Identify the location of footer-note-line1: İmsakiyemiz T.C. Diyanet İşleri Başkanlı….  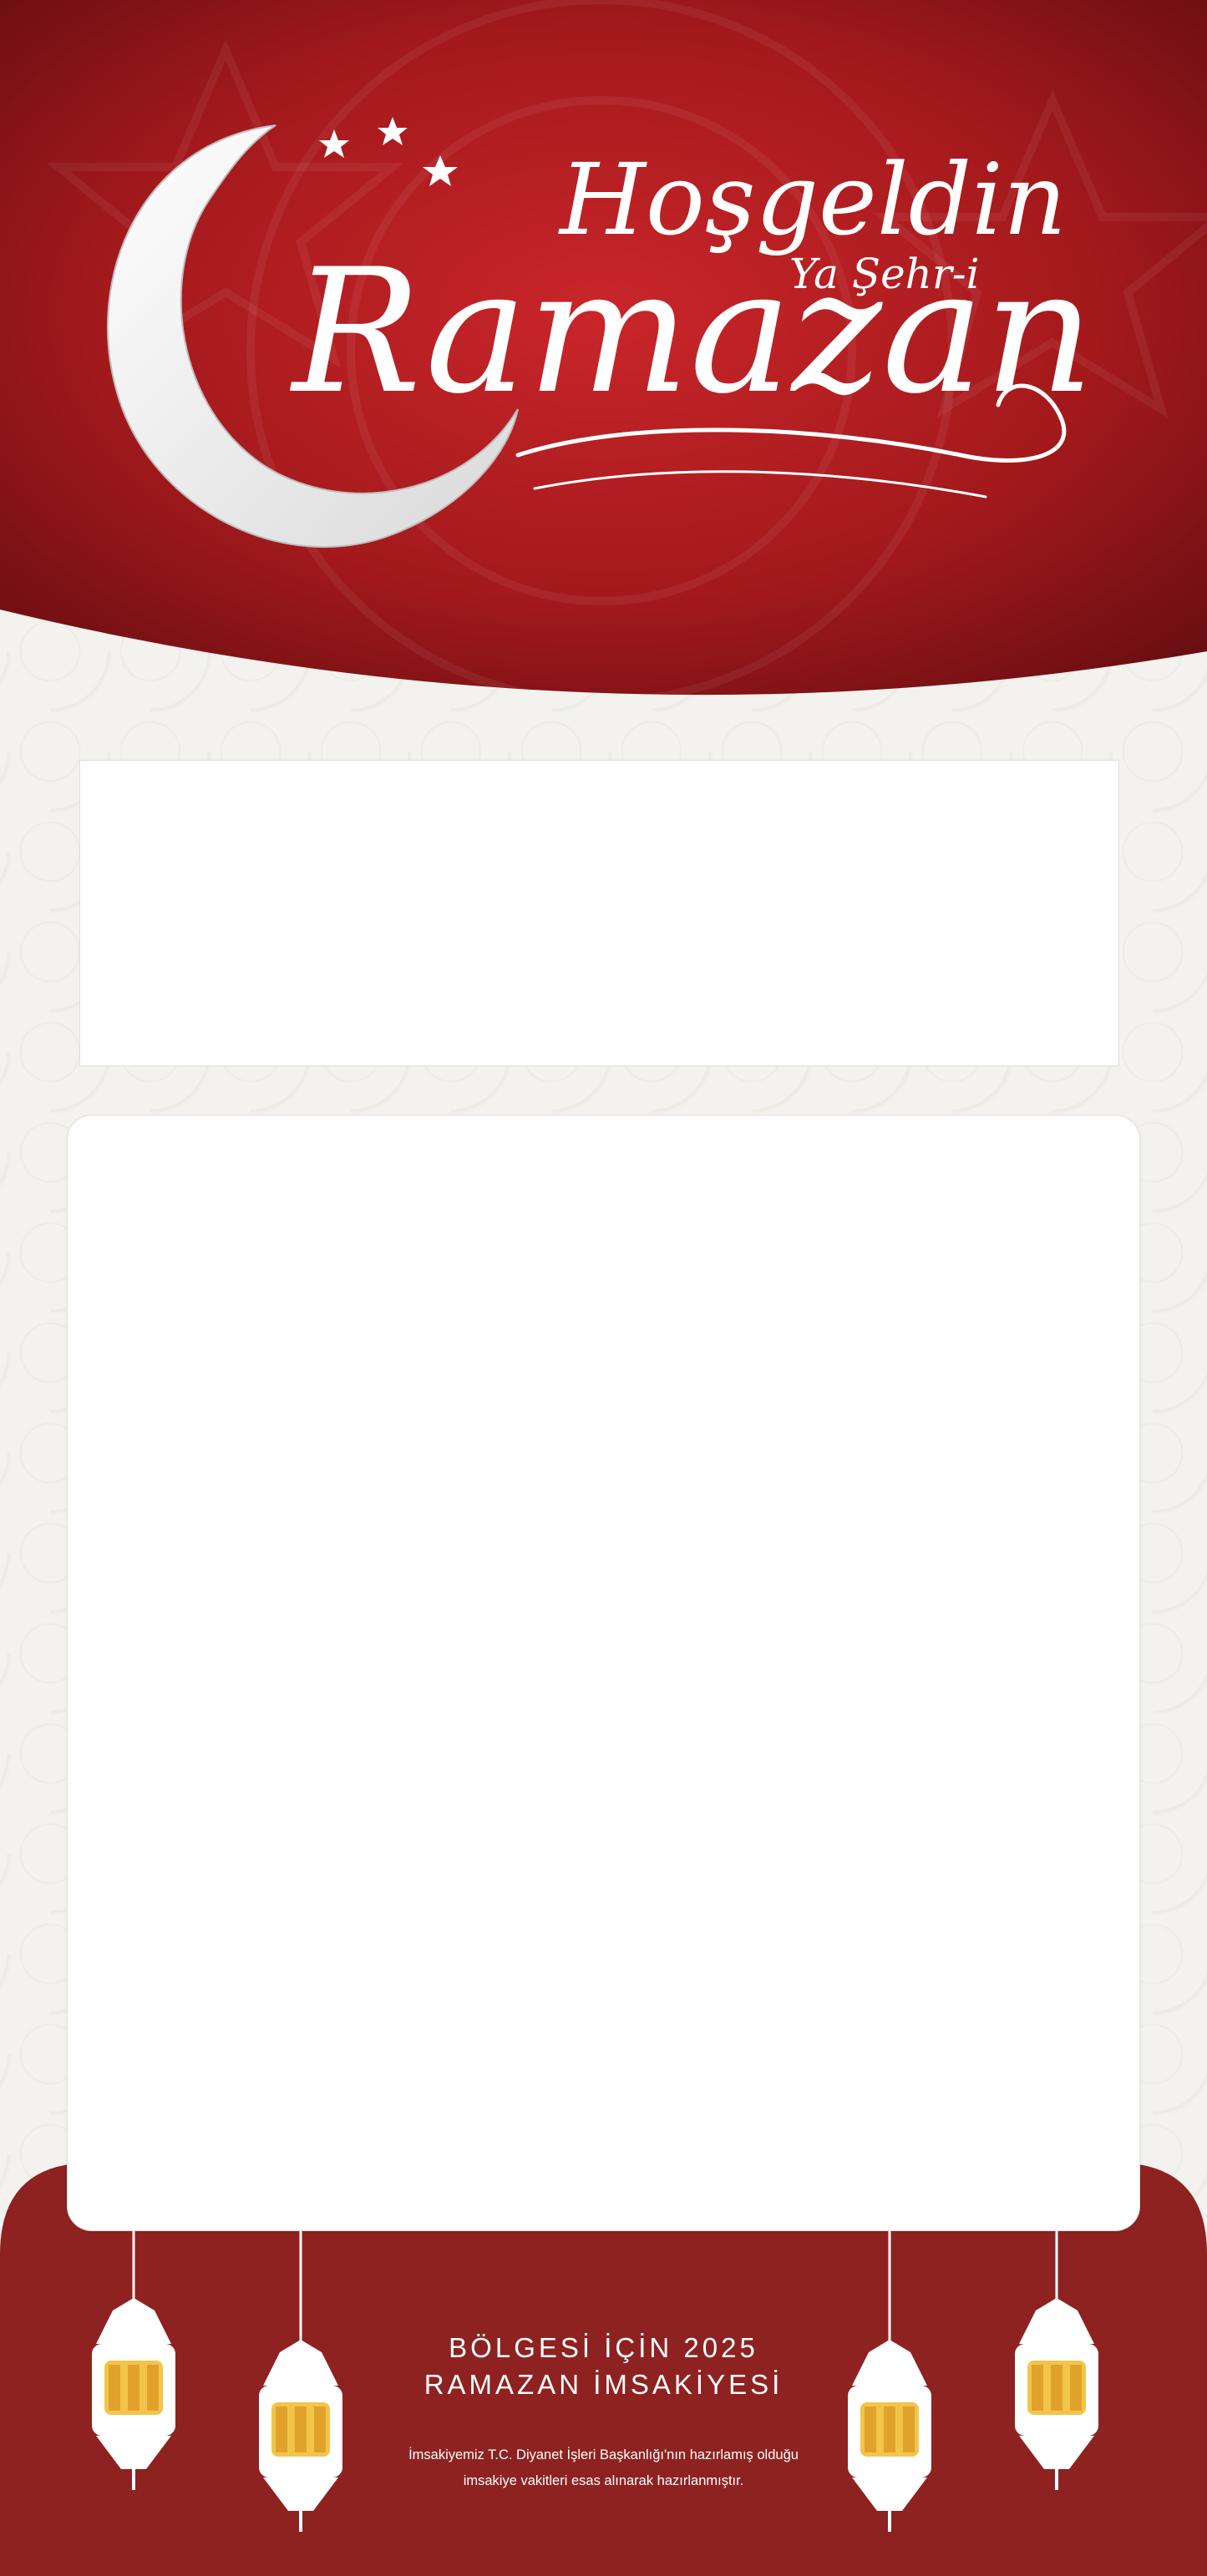
(603, 2454).